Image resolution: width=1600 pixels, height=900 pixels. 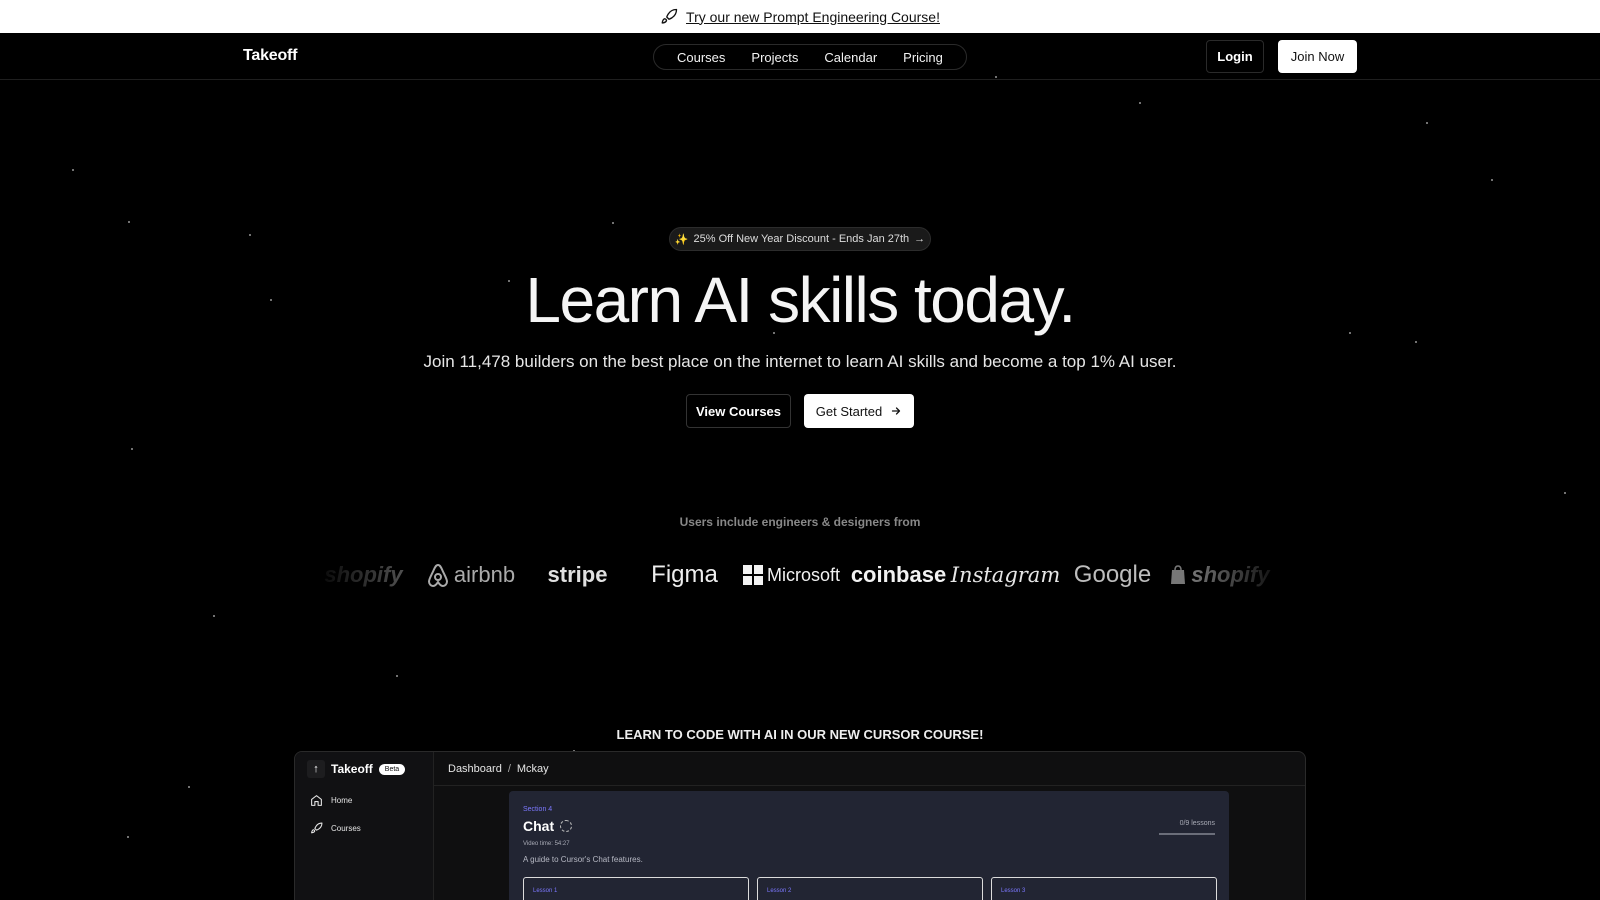 I want to click on nav-link-projects: Projects, so click(x=774, y=57).